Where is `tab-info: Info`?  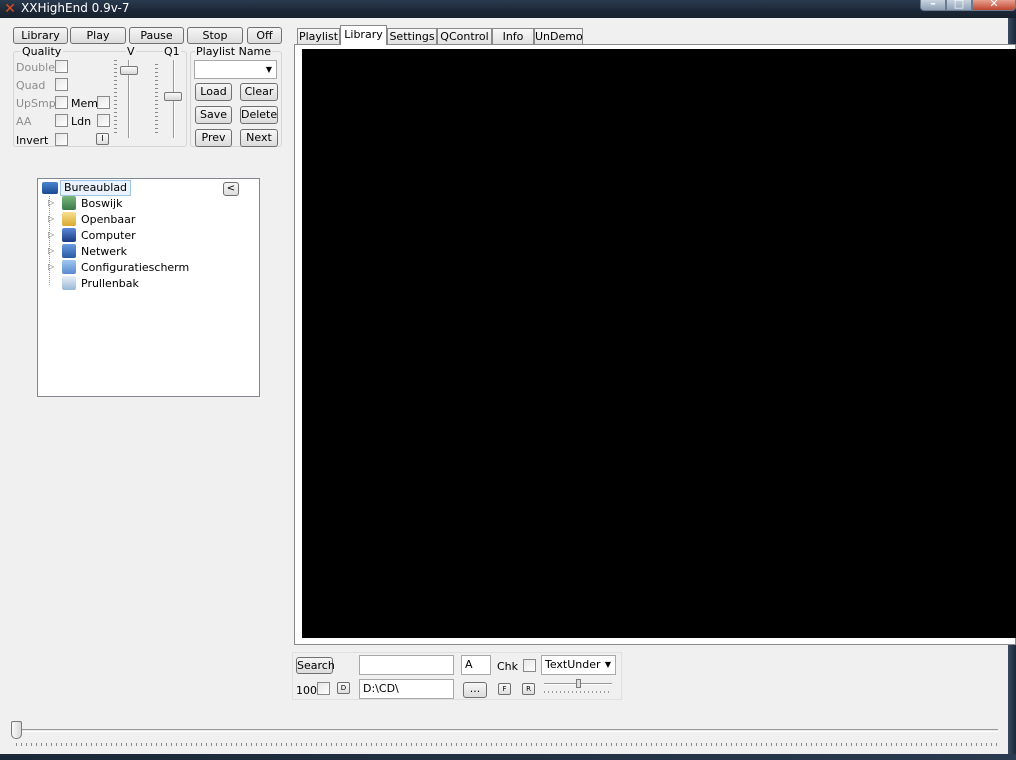 tab-info: Info is located at coordinates (513, 36).